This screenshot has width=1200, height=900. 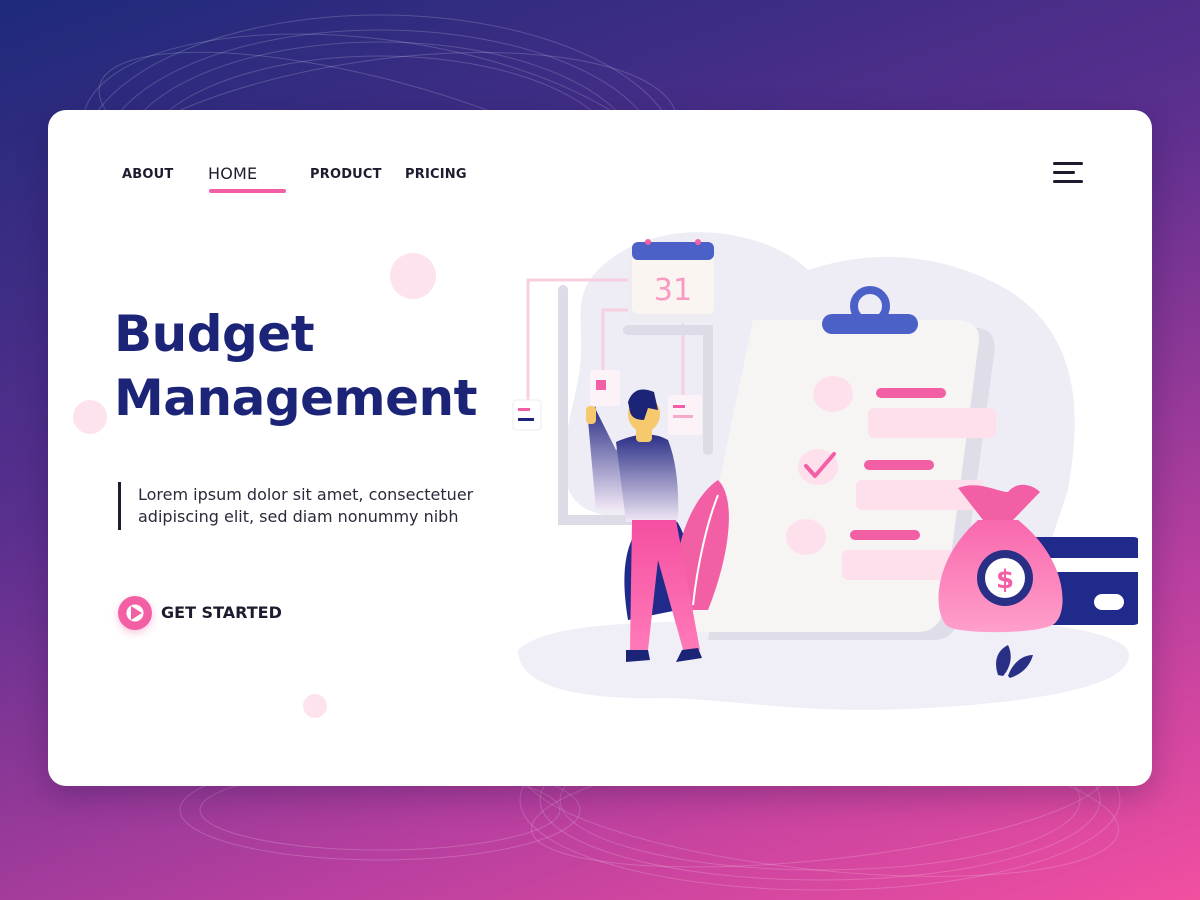 What do you see at coordinates (1069, 173) in the screenshot?
I see `hamburger-menu-icon` at bounding box center [1069, 173].